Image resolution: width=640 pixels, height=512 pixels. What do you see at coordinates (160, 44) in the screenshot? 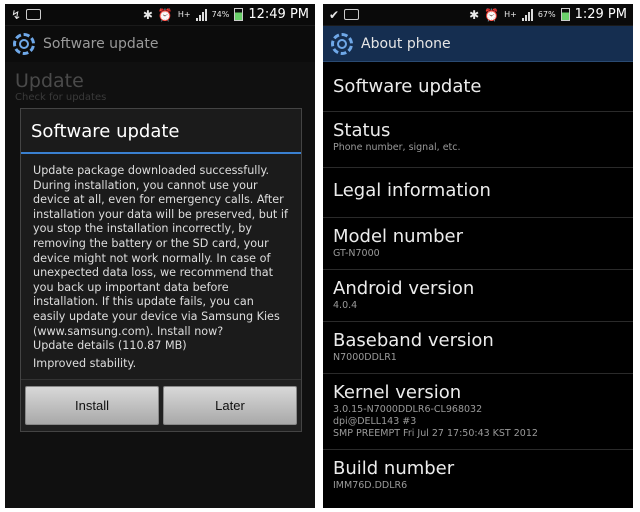
I see `title-bar: Software update` at bounding box center [160, 44].